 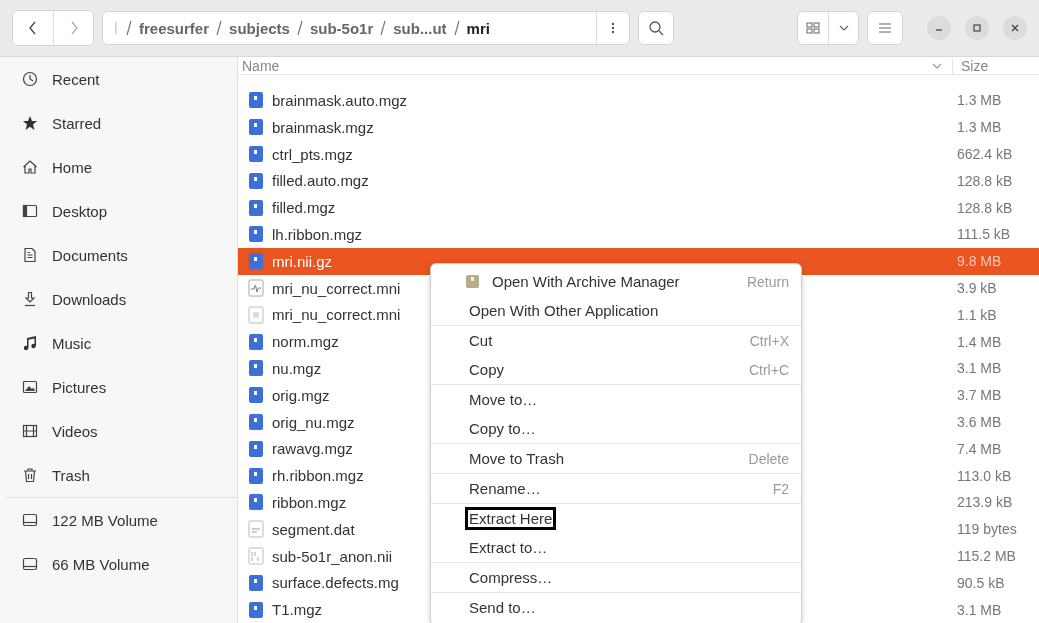 What do you see at coordinates (985, 475) in the screenshot?
I see `file-size: 113.0 kB` at bounding box center [985, 475].